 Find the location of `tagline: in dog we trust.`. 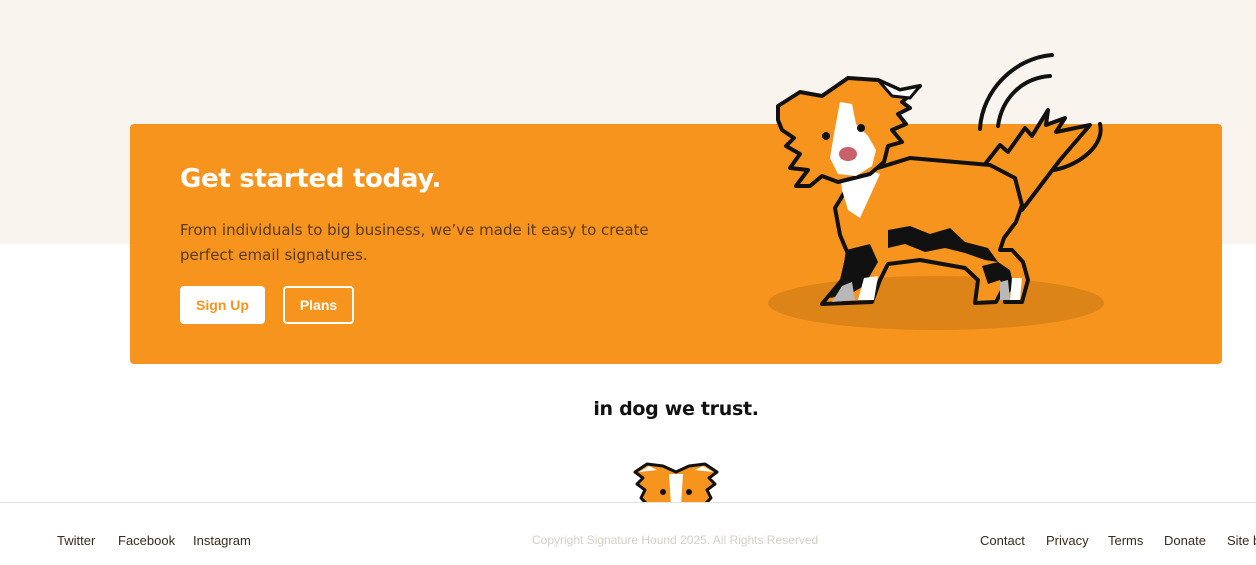

tagline: in dog we trust. is located at coordinates (676, 409).